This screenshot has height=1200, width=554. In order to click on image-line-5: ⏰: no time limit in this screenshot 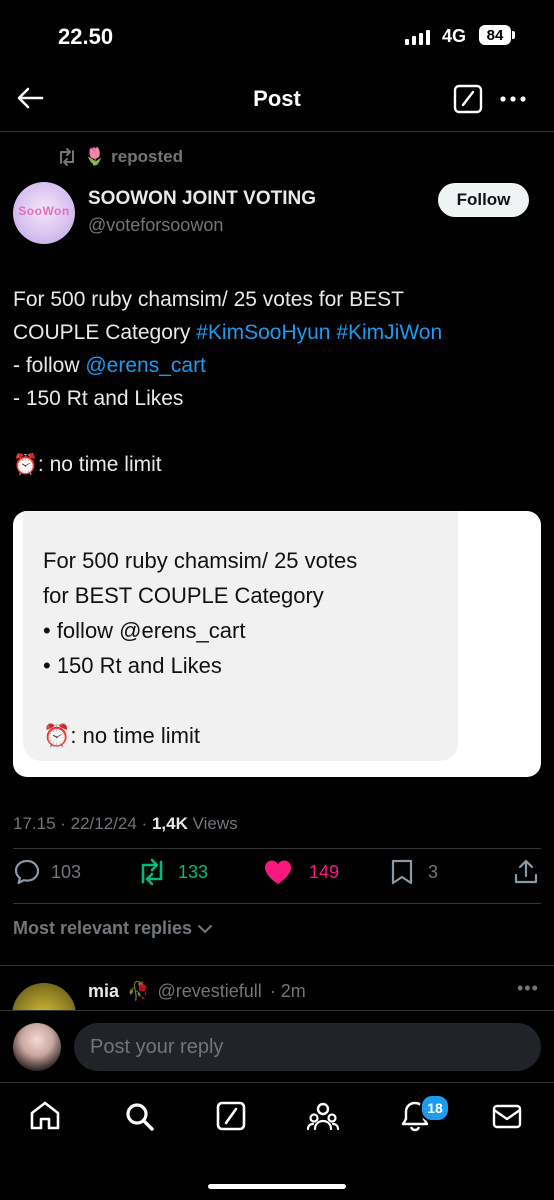, I will do `click(253, 735)`.